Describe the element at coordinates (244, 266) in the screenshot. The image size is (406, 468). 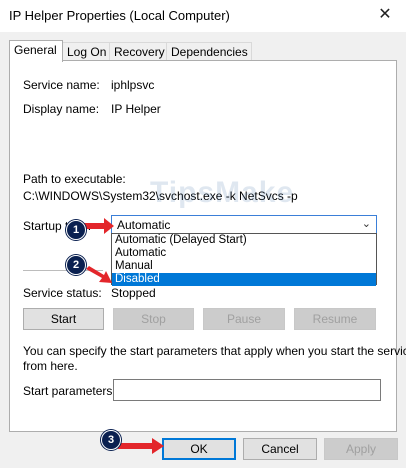
I see `option-manual: Manual` at that location.